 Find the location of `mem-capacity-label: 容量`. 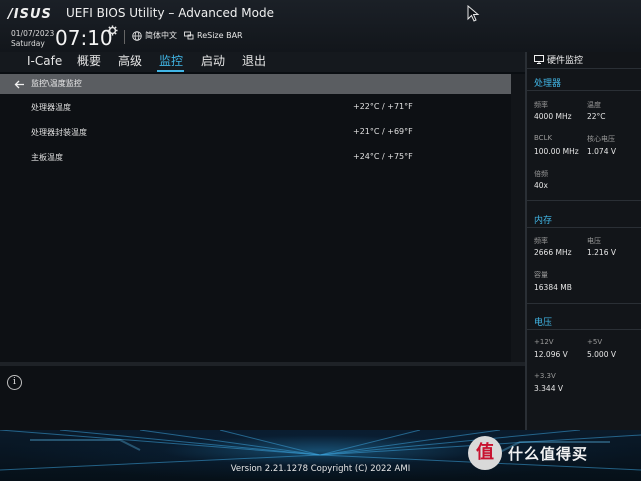

mem-capacity-label: 容量 is located at coordinates (541, 275).